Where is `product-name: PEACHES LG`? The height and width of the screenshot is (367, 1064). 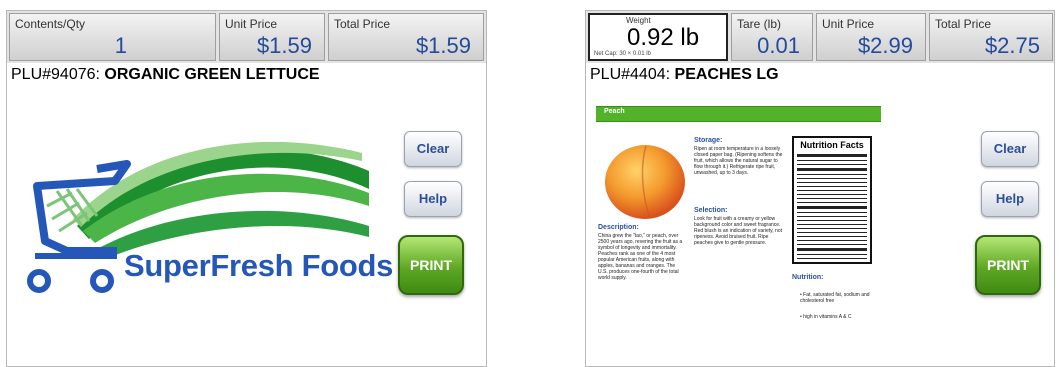
product-name: PEACHES LG is located at coordinates (726, 74).